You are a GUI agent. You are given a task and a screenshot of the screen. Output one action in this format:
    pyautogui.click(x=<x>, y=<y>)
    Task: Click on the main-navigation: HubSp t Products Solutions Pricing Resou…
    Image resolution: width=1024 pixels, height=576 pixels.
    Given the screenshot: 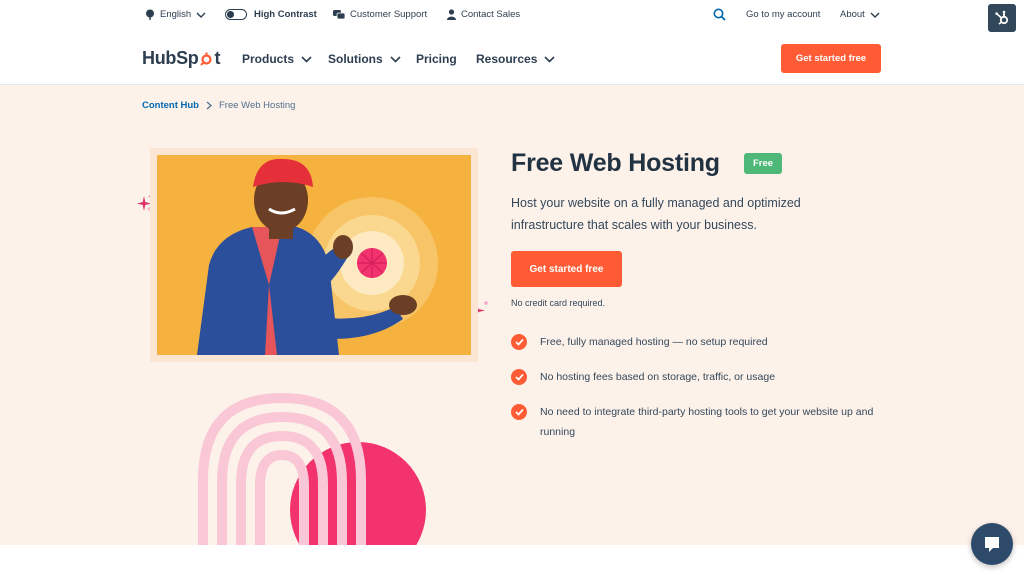 What is the action you would take?
    pyautogui.click(x=512, y=58)
    